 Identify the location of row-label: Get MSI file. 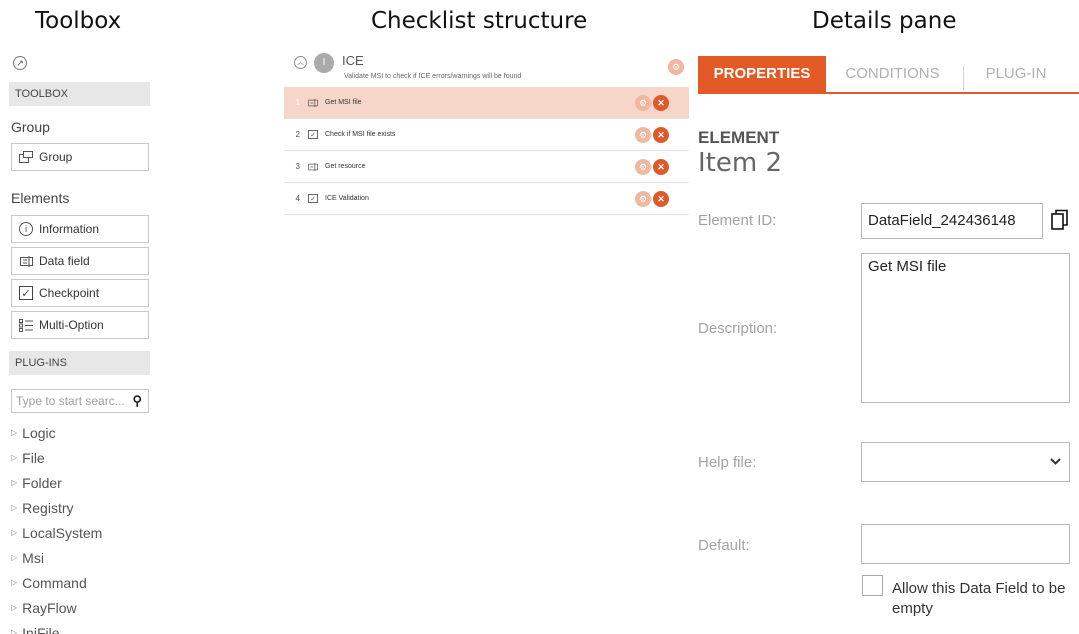
(343, 102).